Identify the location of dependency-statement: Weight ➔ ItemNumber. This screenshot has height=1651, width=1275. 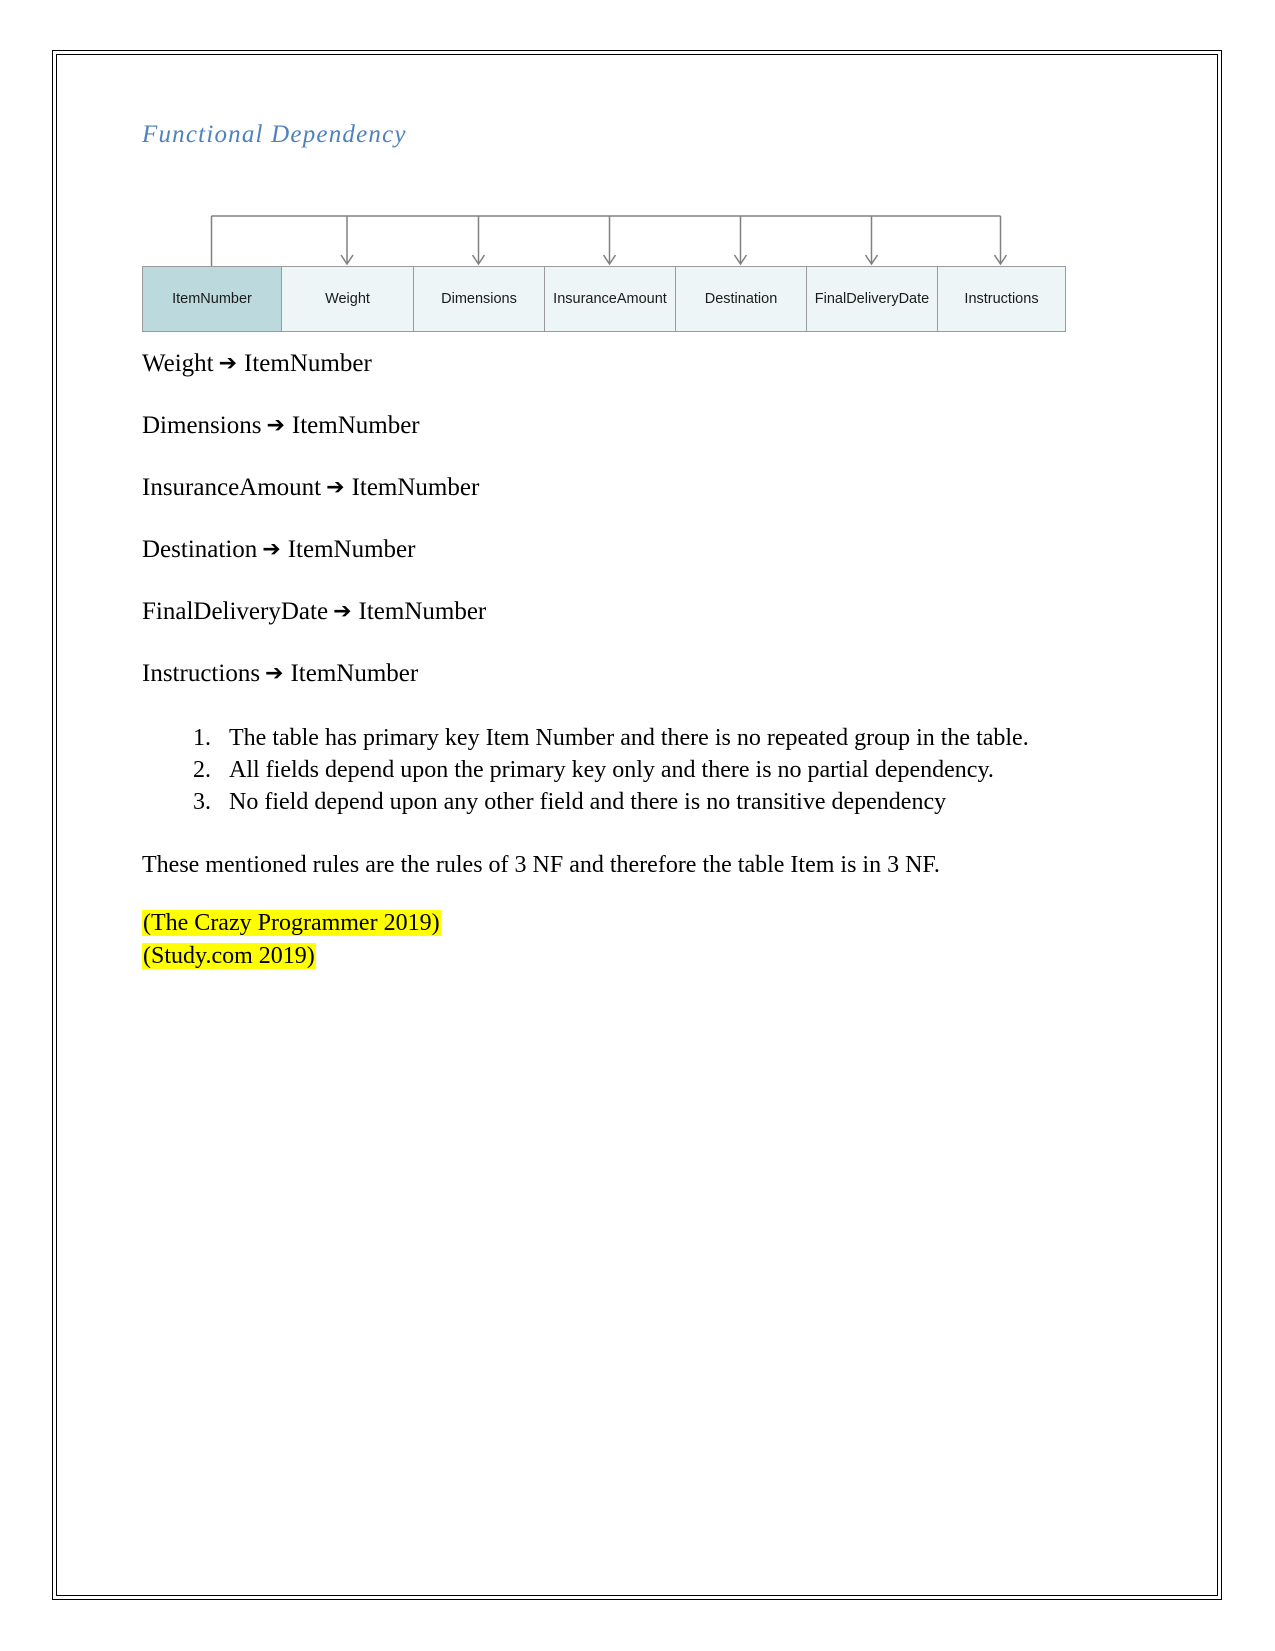
(612, 363).